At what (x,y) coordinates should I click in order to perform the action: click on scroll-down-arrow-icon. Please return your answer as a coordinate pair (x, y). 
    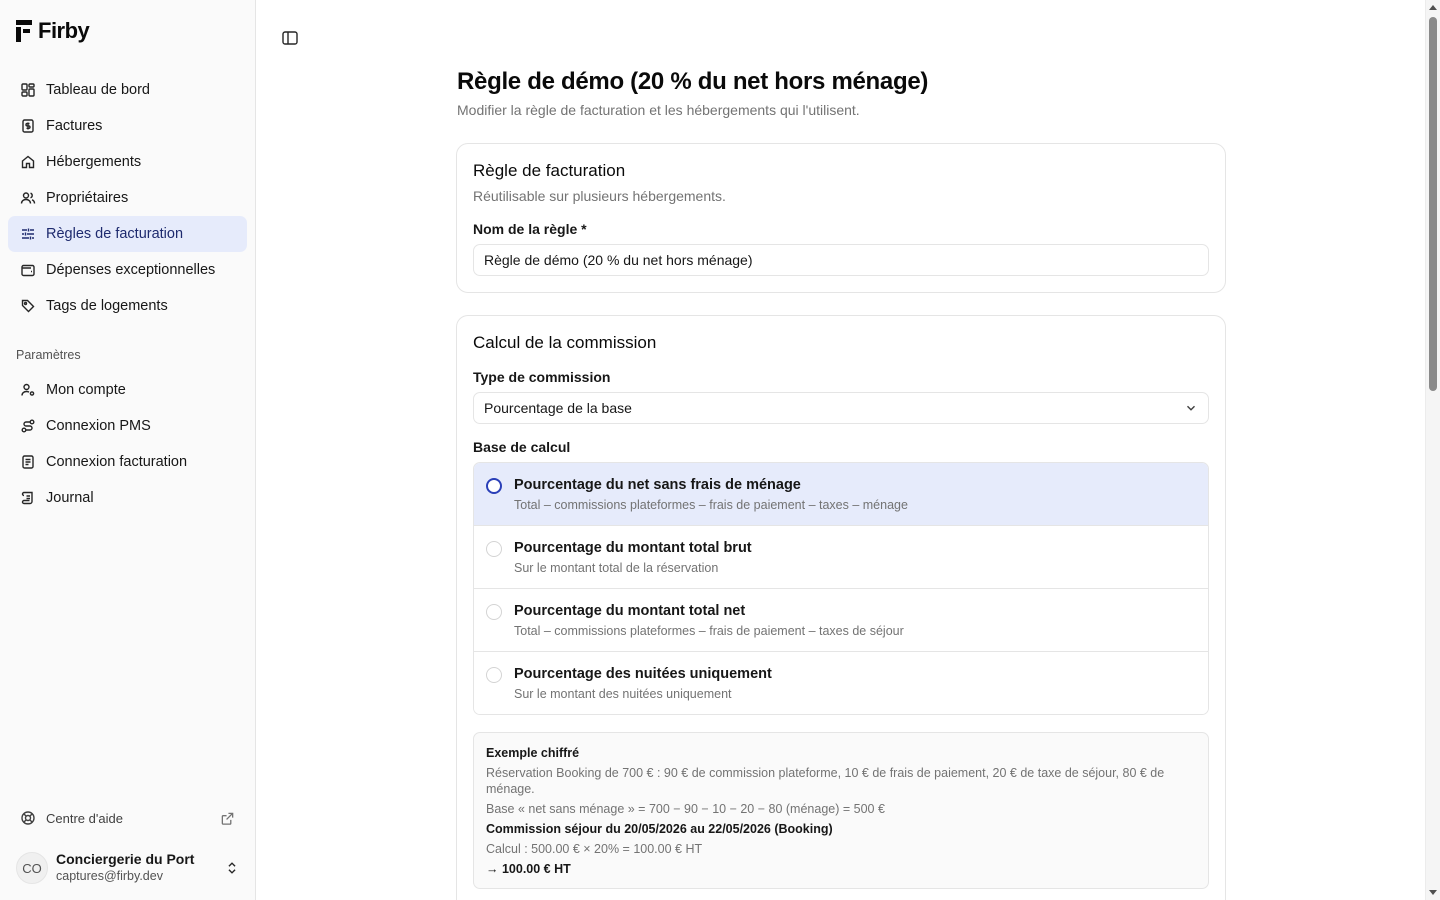
    Looking at the image, I should click on (1433, 892).